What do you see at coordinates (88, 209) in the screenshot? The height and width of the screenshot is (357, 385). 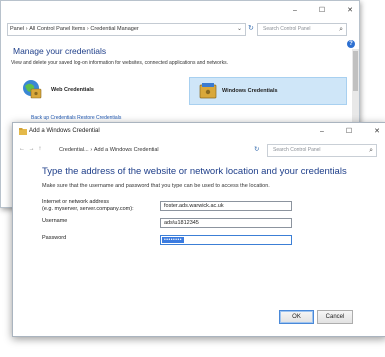 I see `address-label-line2: (e.g. myserver, server.company.com):` at bounding box center [88, 209].